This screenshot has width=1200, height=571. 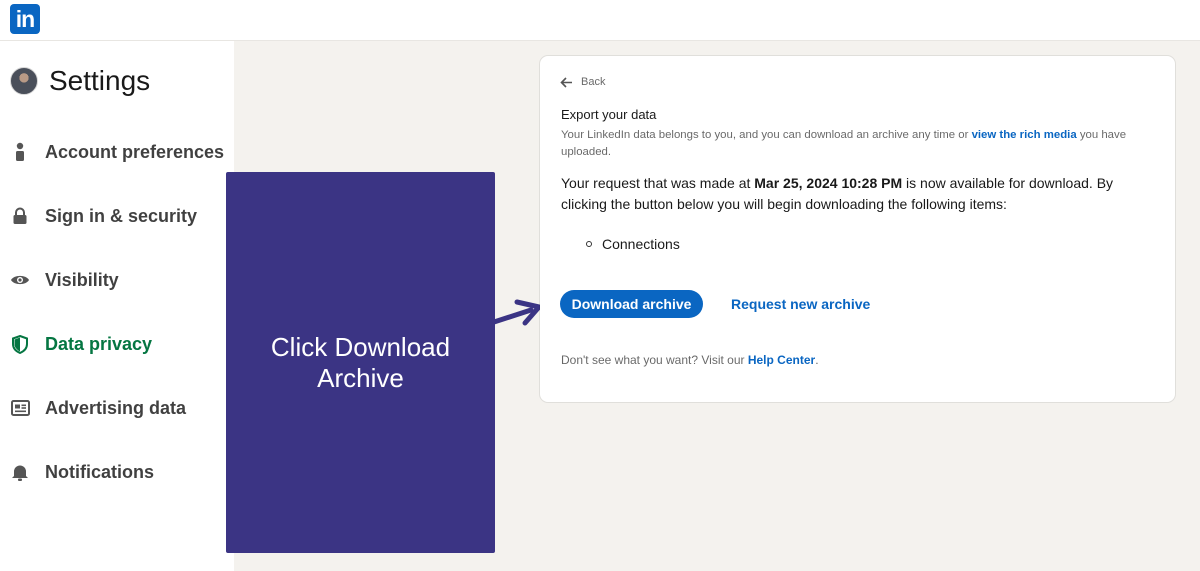 I want to click on message-text: Your request that was made at, so click(x=658, y=183).